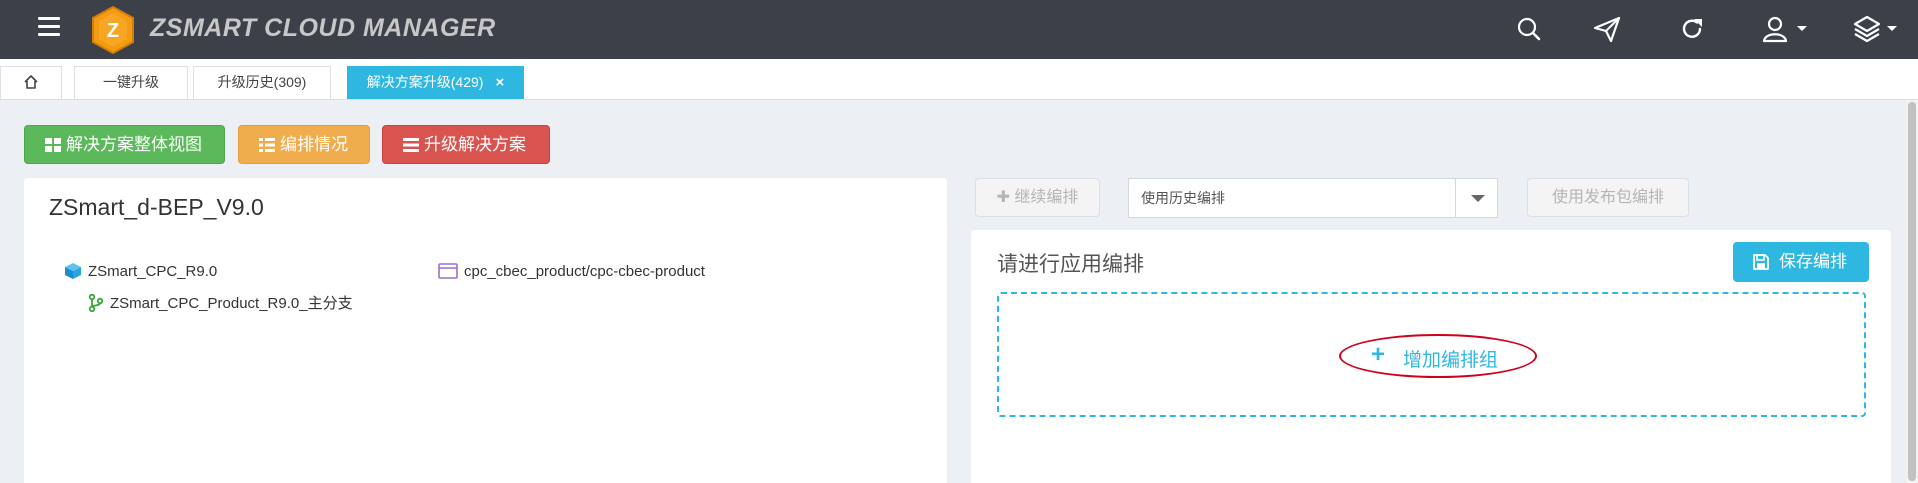 The width and height of the screenshot is (1918, 483). Describe the element at coordinates (959, 29) in the screenshot. I see `top-navbar: Z ZSMART CLOUD MANAGER` at that location.